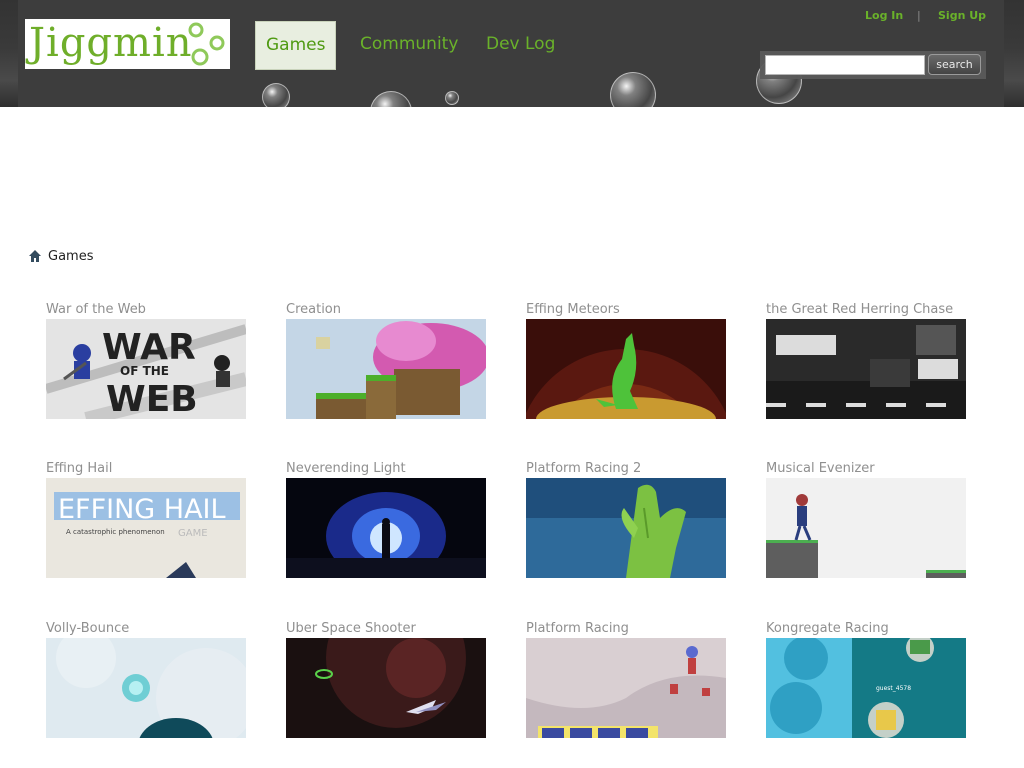 This screenshot has height=768, width=1024. I want to click on game-card: Musical Evenizer, so click(866, 520).